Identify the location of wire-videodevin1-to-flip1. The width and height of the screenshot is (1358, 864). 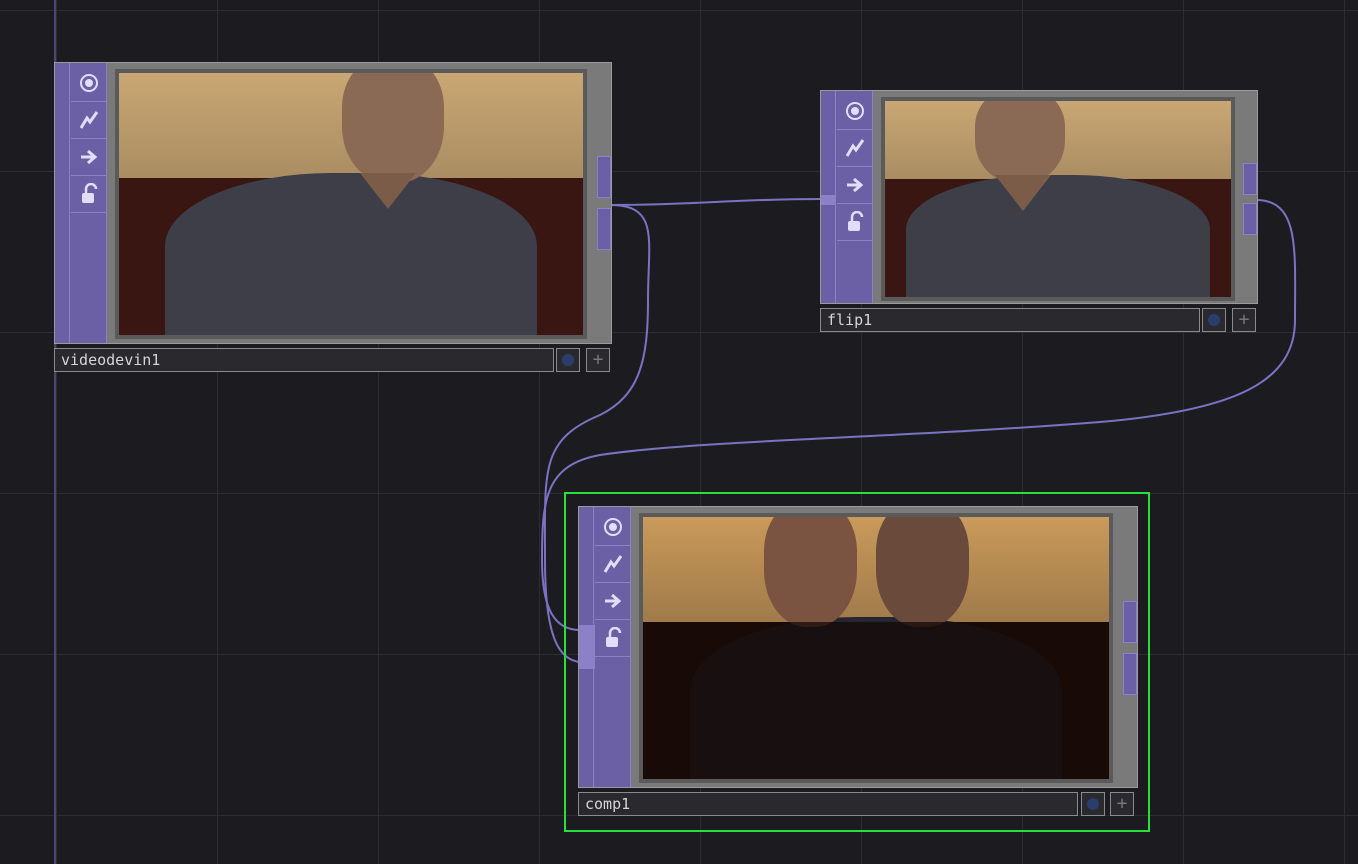
(716, 202).